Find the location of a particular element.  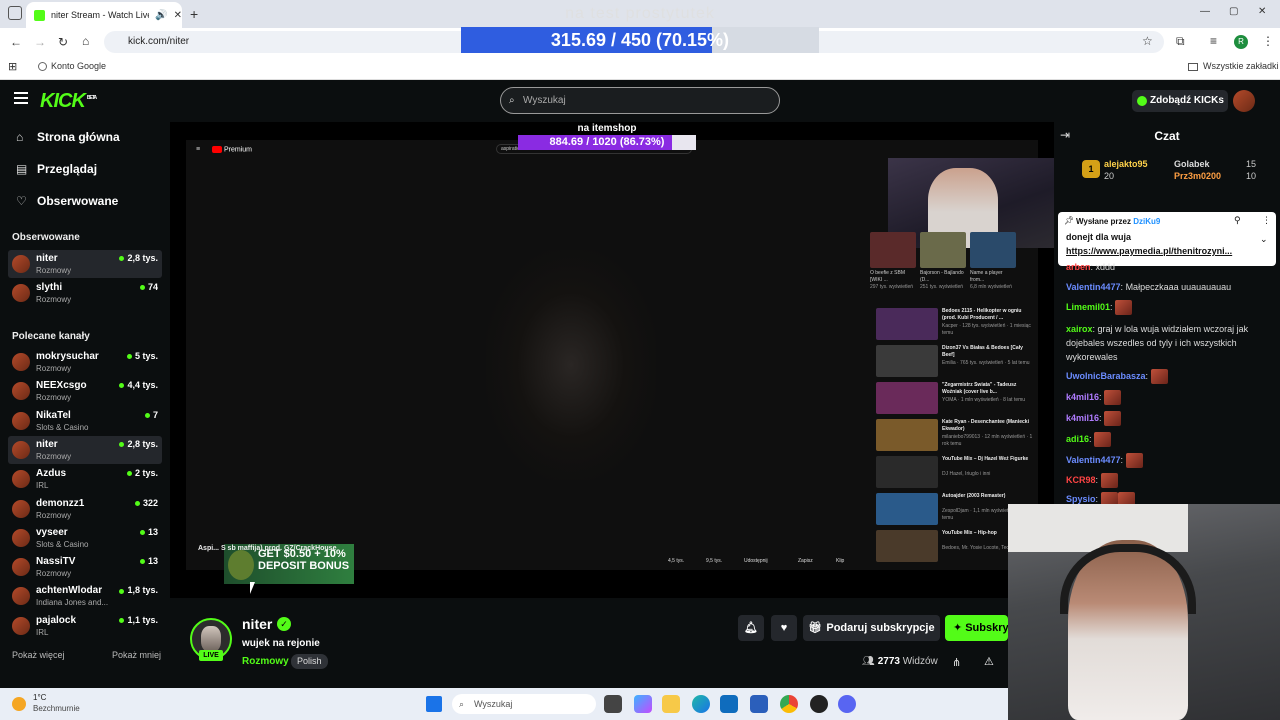

chat-username: Spysio is located at coordinates (1081, 499).